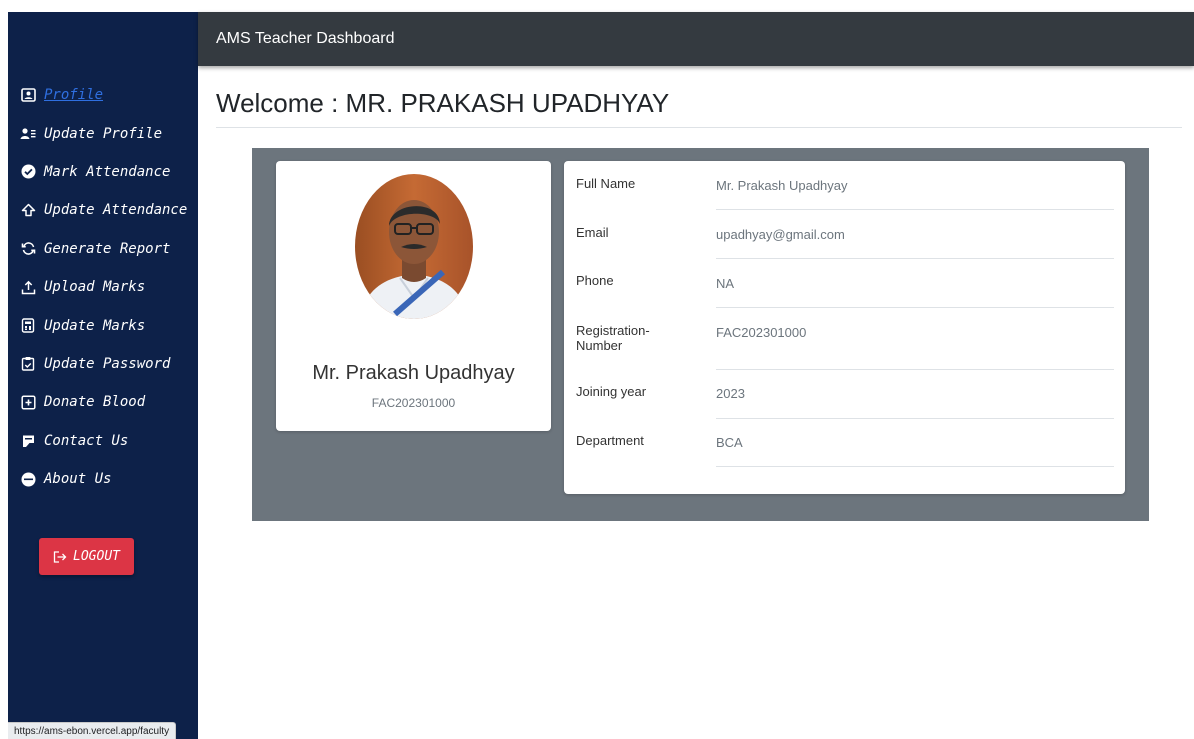 The width and height of the screenshot is (1194, 739). Describe the element at coordinates (28, 95) in the screenshot. I see `id-card-icon` at that location.